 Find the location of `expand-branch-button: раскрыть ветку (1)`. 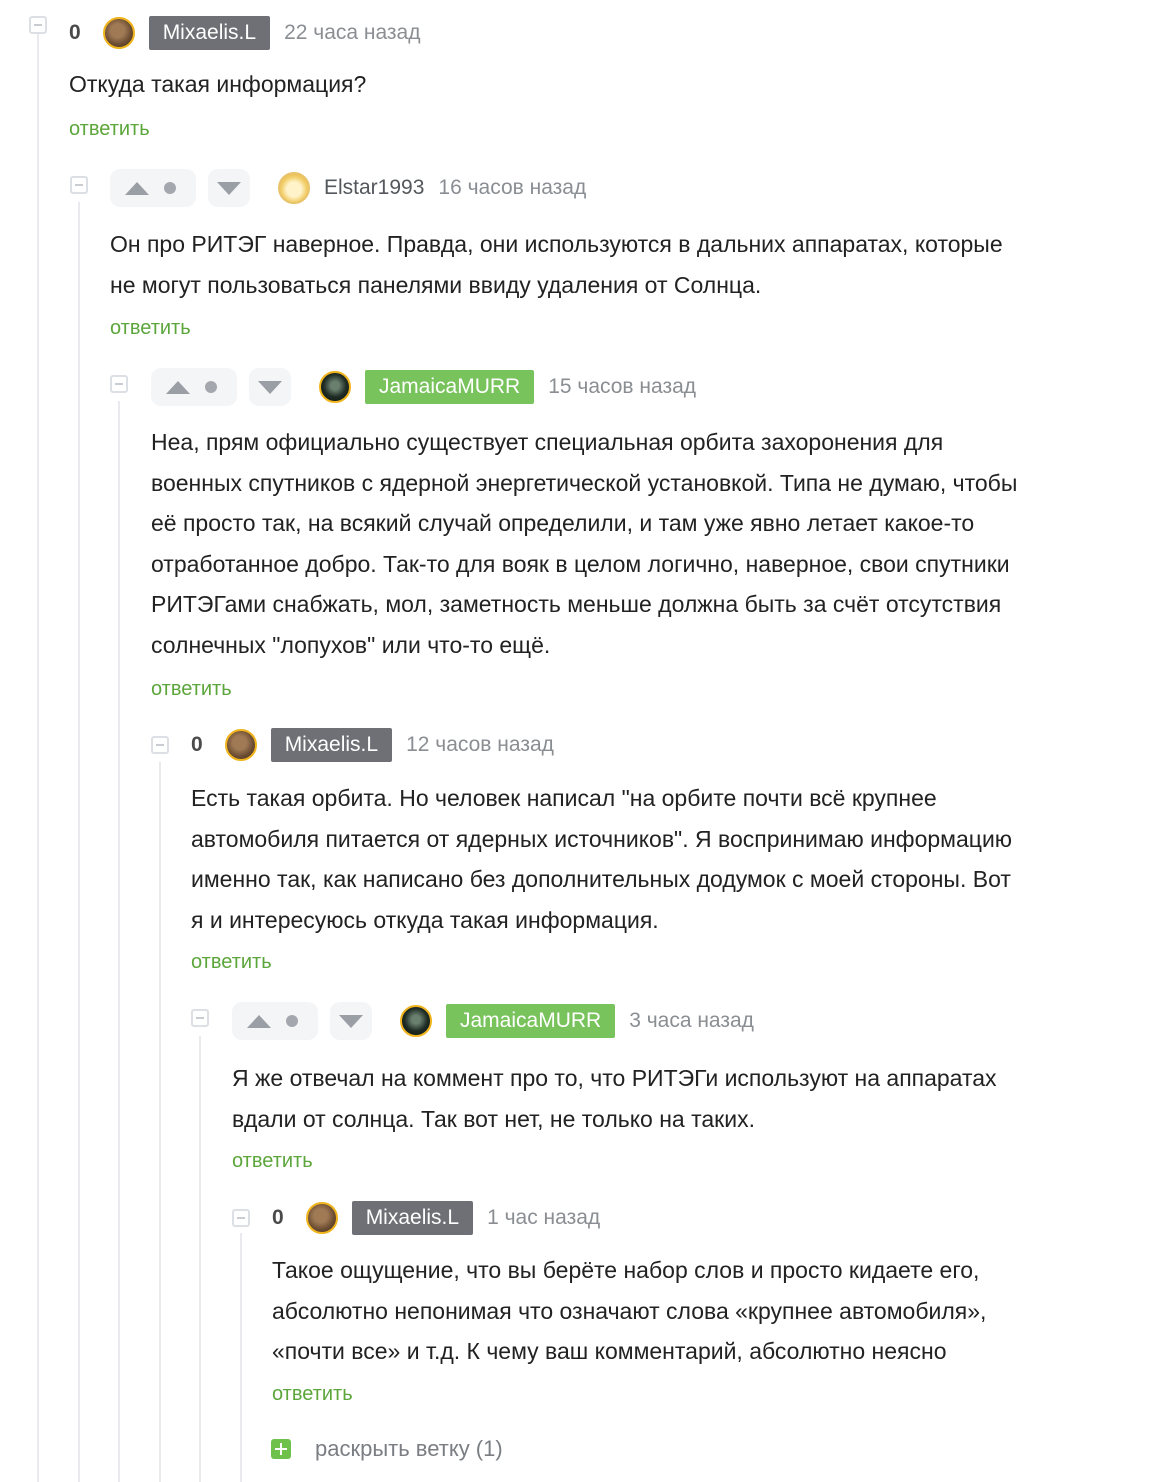

expand-branch-button: раскрыть ветку (1) is located at coordinates (387, 1449).